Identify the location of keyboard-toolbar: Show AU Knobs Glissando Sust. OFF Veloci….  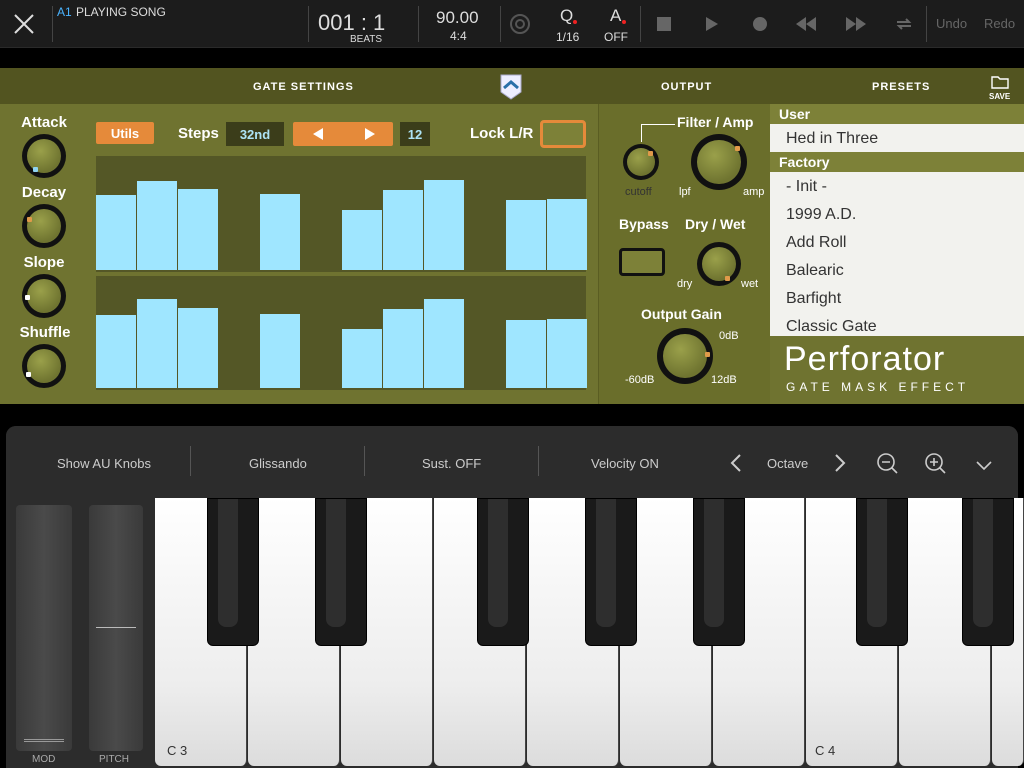
(512, 461).